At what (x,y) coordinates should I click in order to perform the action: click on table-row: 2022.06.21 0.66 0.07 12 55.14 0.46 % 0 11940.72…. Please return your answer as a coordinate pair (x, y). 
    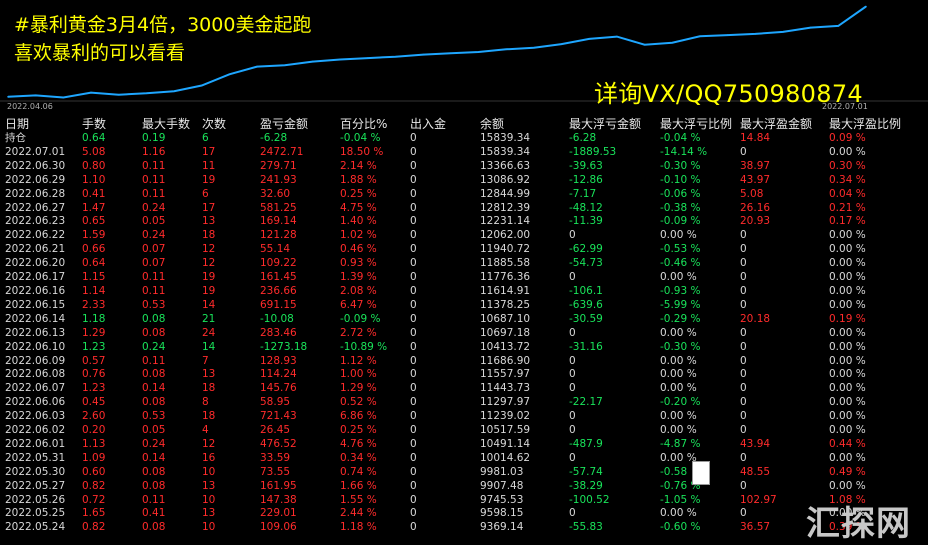
    Looking at the image, I should click on (464, 250).